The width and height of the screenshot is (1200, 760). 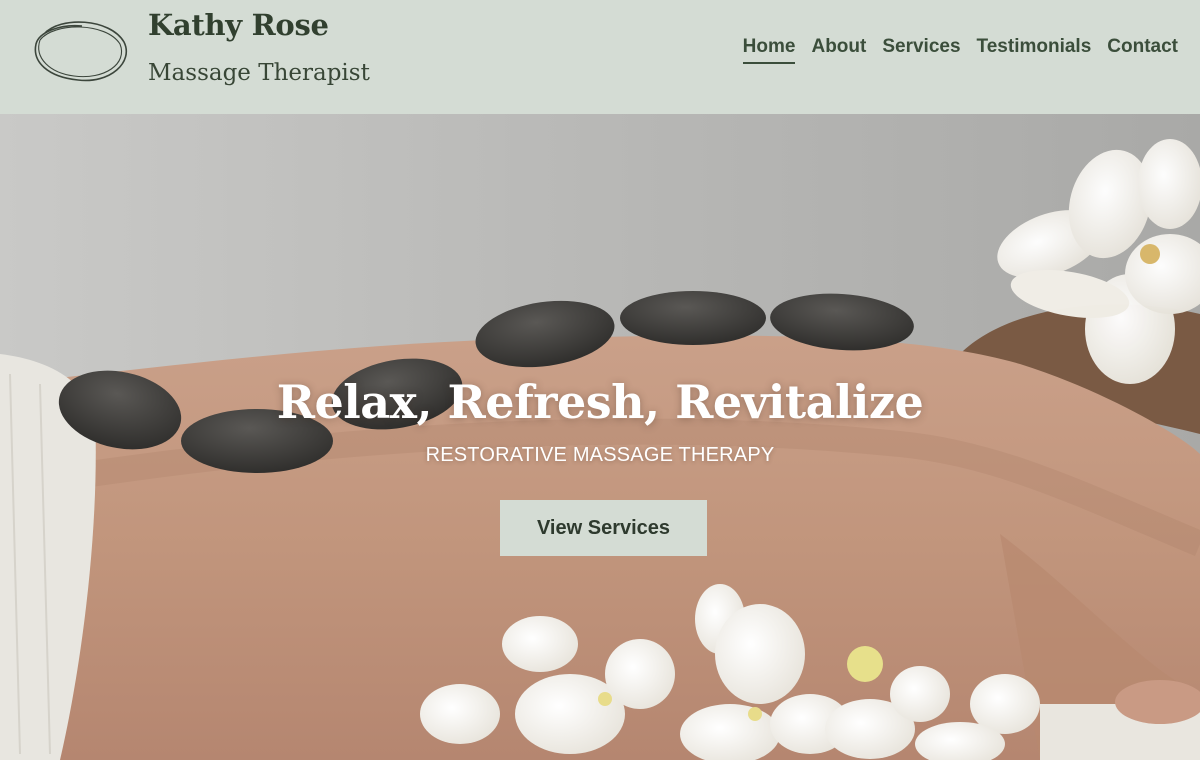 What do you see at coordinates (259, 73) in the screenshot?
I see `brand-subtitle: Massage Therapist` at bounding box center [259, 73].